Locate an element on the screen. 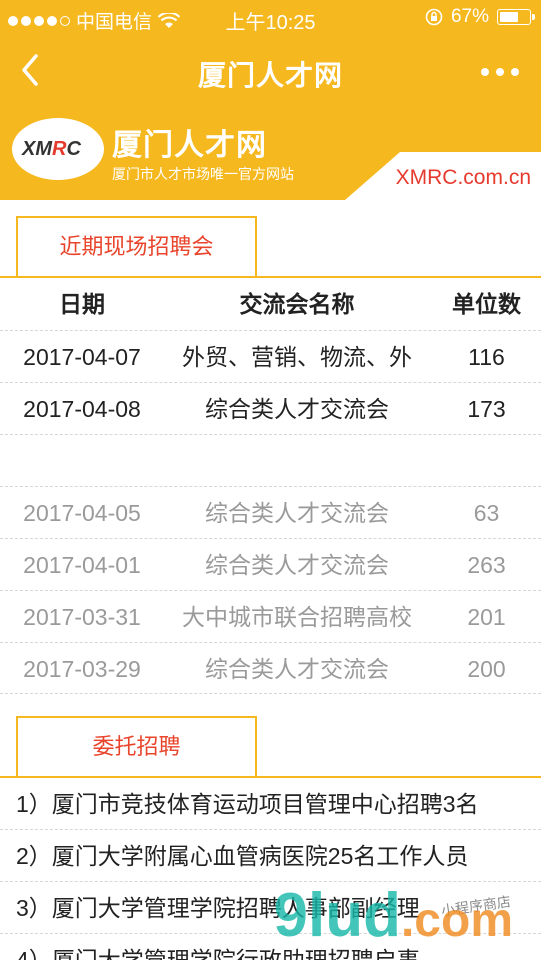 This screenshot has width=541, height=960. status-bar: 中国电信 上午10:25 67% is located at coordinates (270, 18).